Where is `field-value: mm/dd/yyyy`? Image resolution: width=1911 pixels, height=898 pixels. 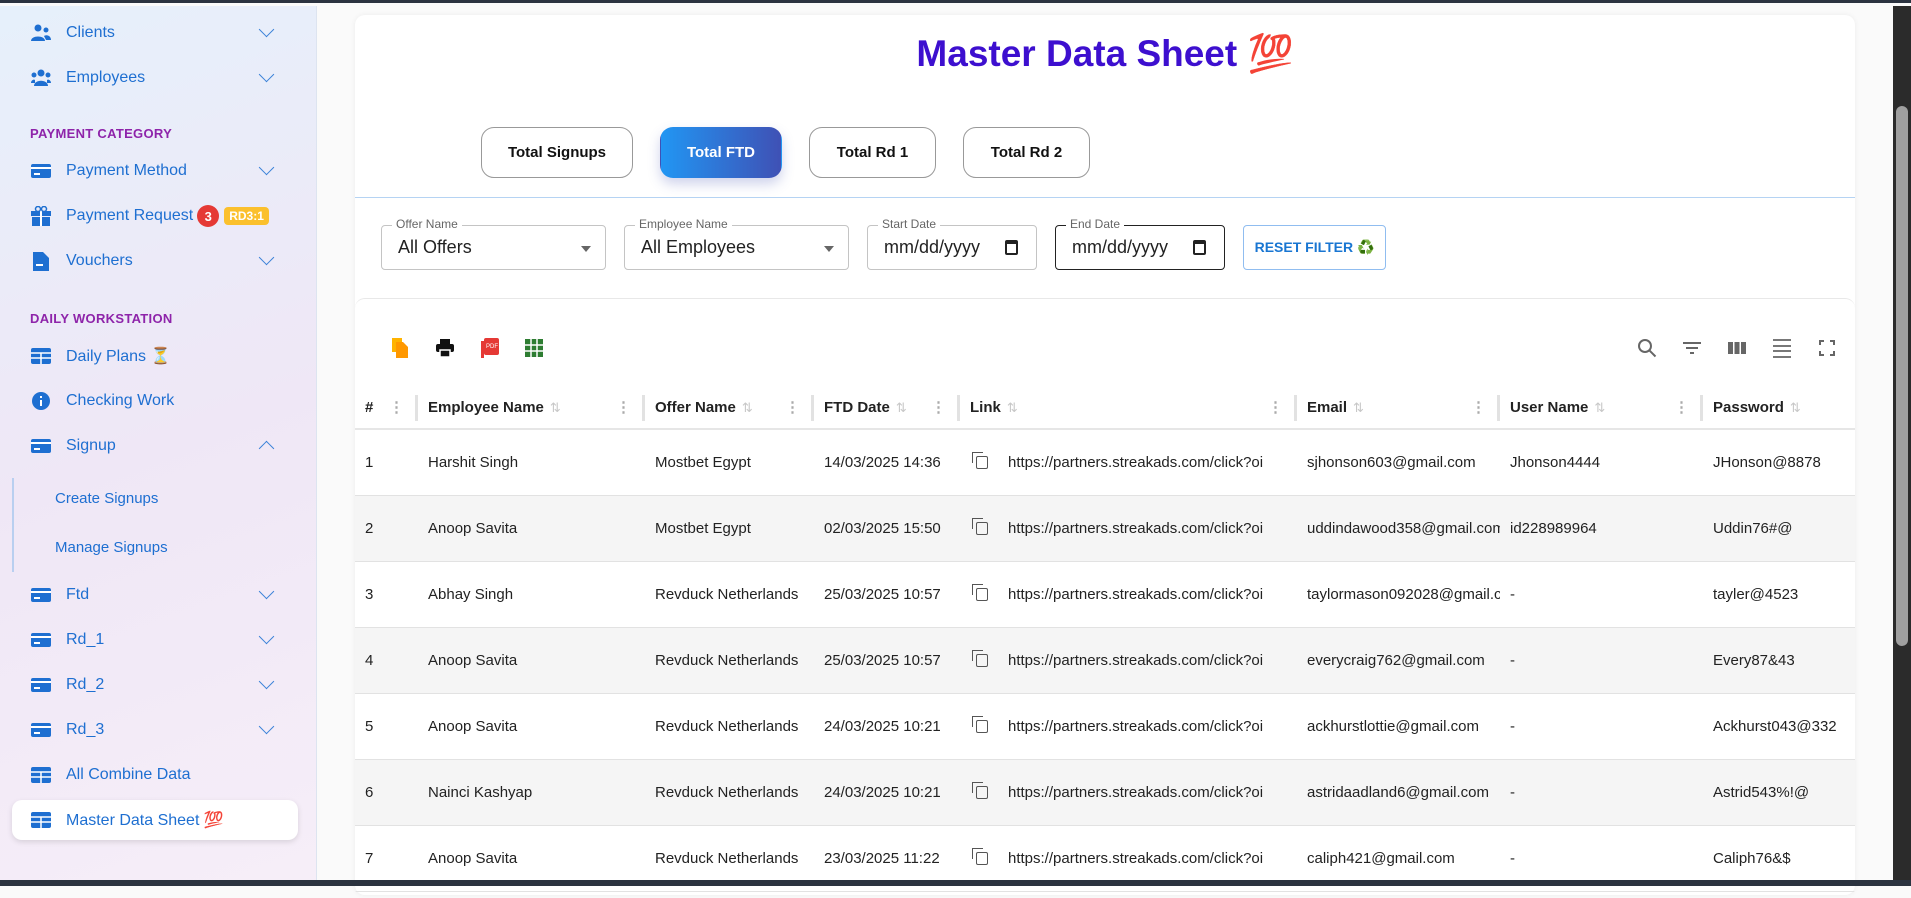
field-value: mm/dd/yyyy is located at coordinates (932, 247).